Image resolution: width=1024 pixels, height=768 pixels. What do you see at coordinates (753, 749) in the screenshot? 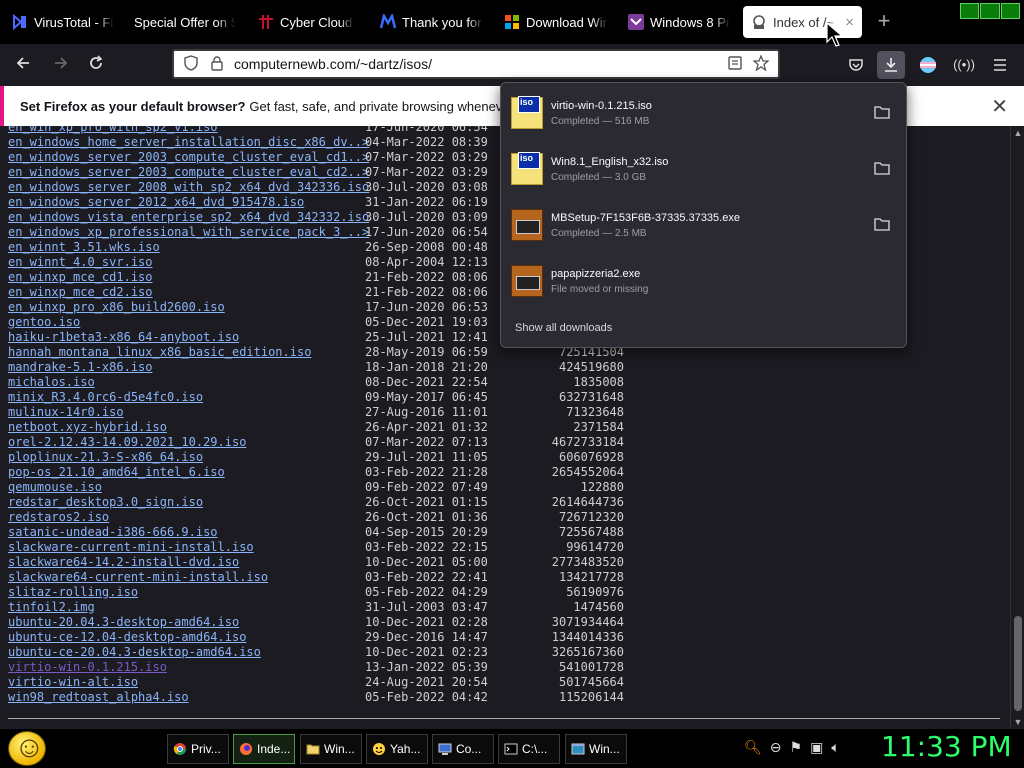
I see `search-icon: 🔍︎` at bounding box center [753, 749].